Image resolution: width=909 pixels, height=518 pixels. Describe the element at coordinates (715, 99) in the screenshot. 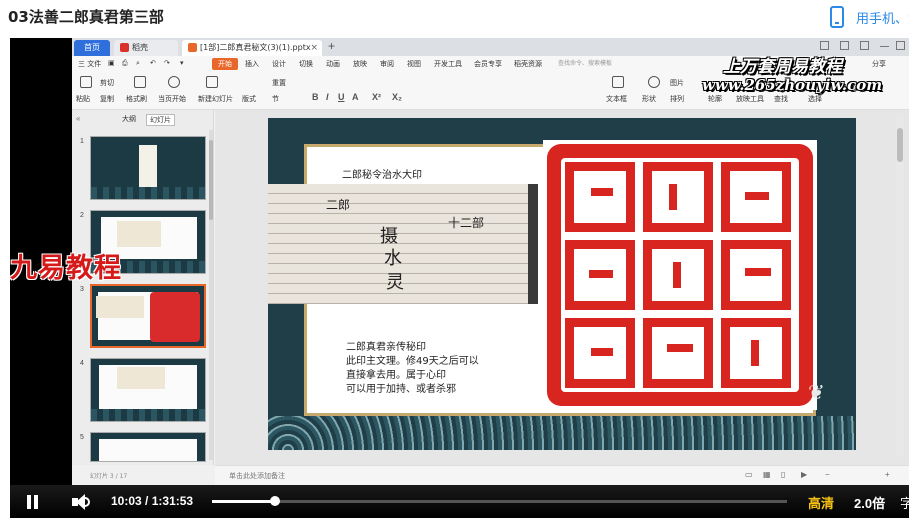

I see `outline-button: 轮廓` at that location.